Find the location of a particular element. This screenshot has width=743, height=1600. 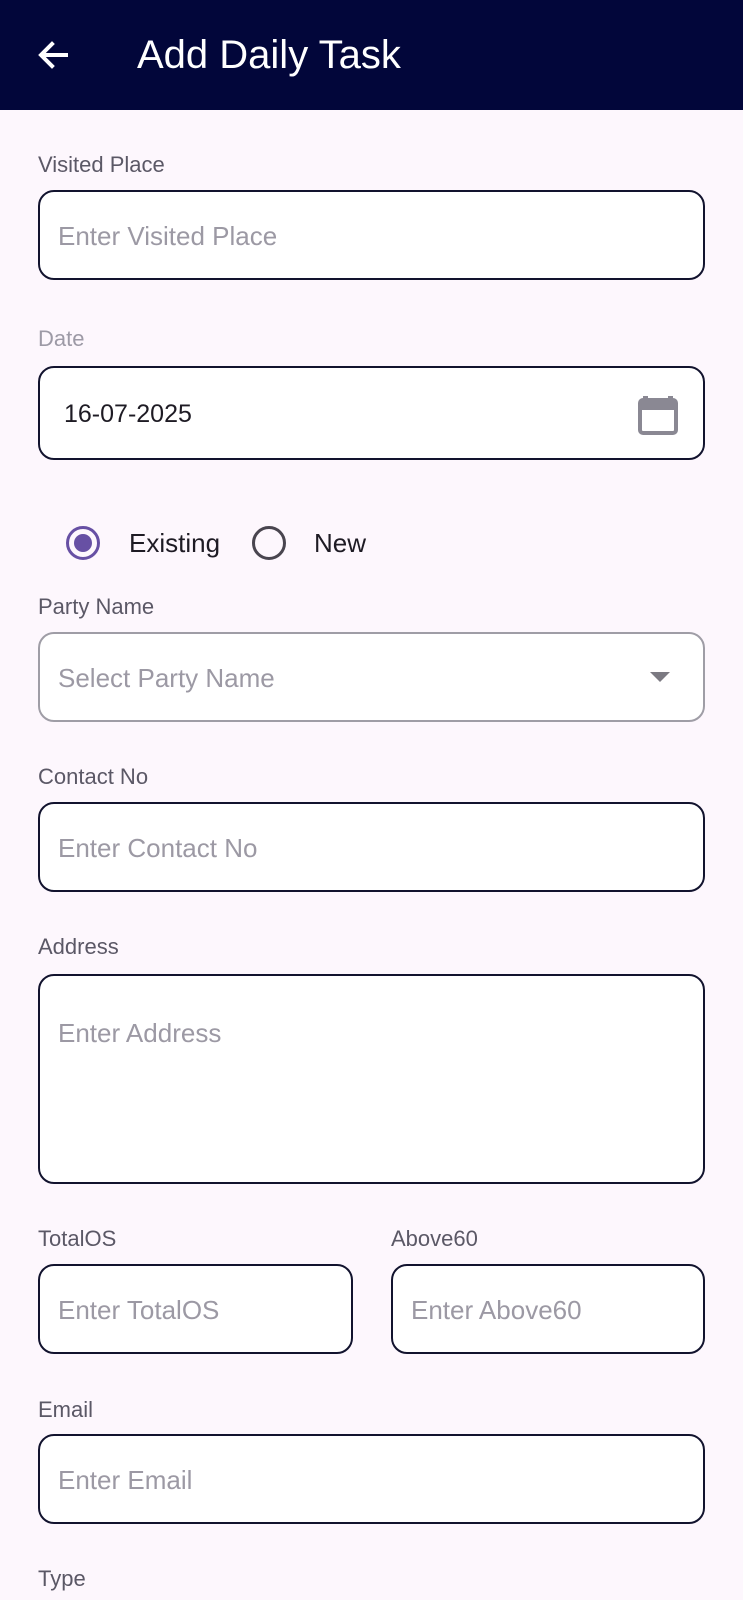

contact-no-input is located at coordinates (371, 848).